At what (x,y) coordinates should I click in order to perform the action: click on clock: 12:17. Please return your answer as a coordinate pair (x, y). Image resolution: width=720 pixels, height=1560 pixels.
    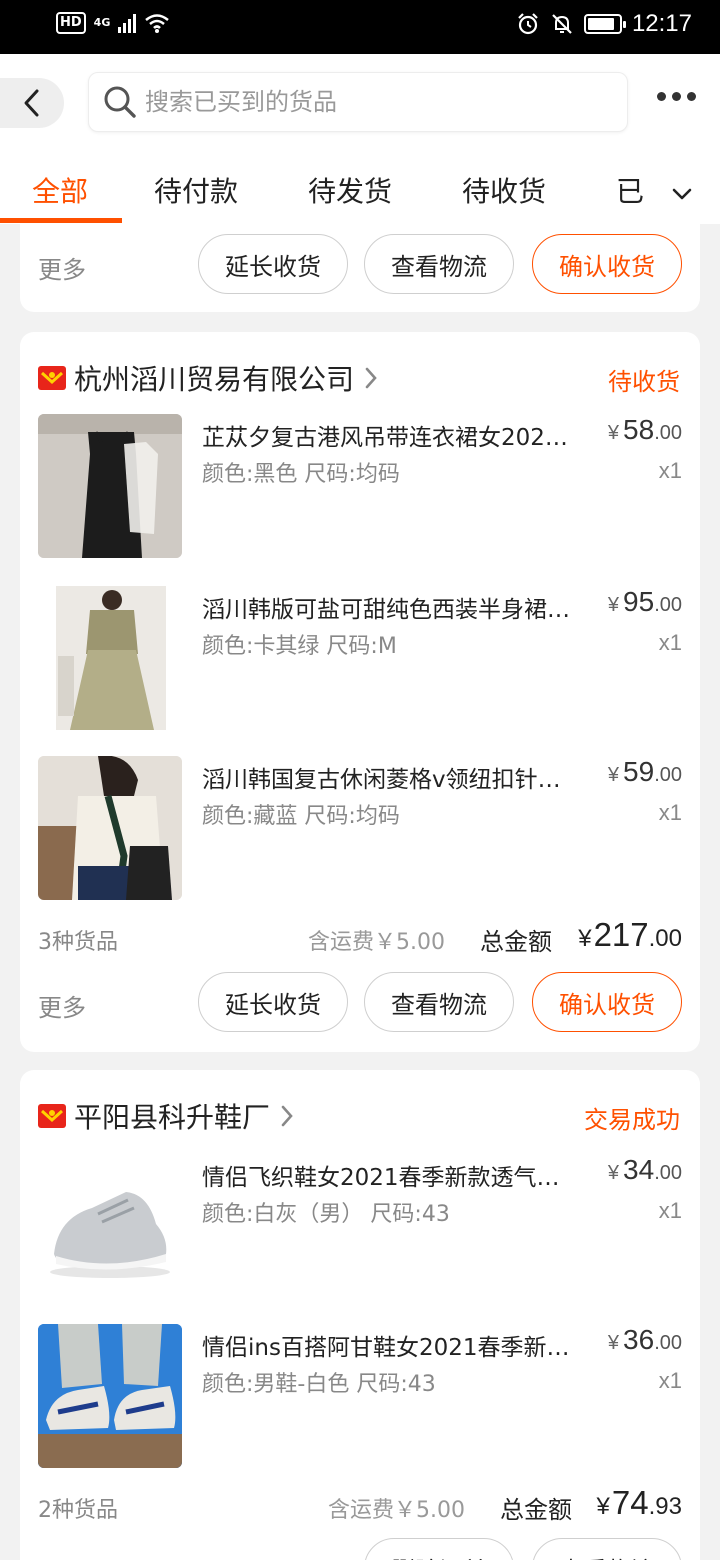
    Looking at the image, I should click on (661, 23).